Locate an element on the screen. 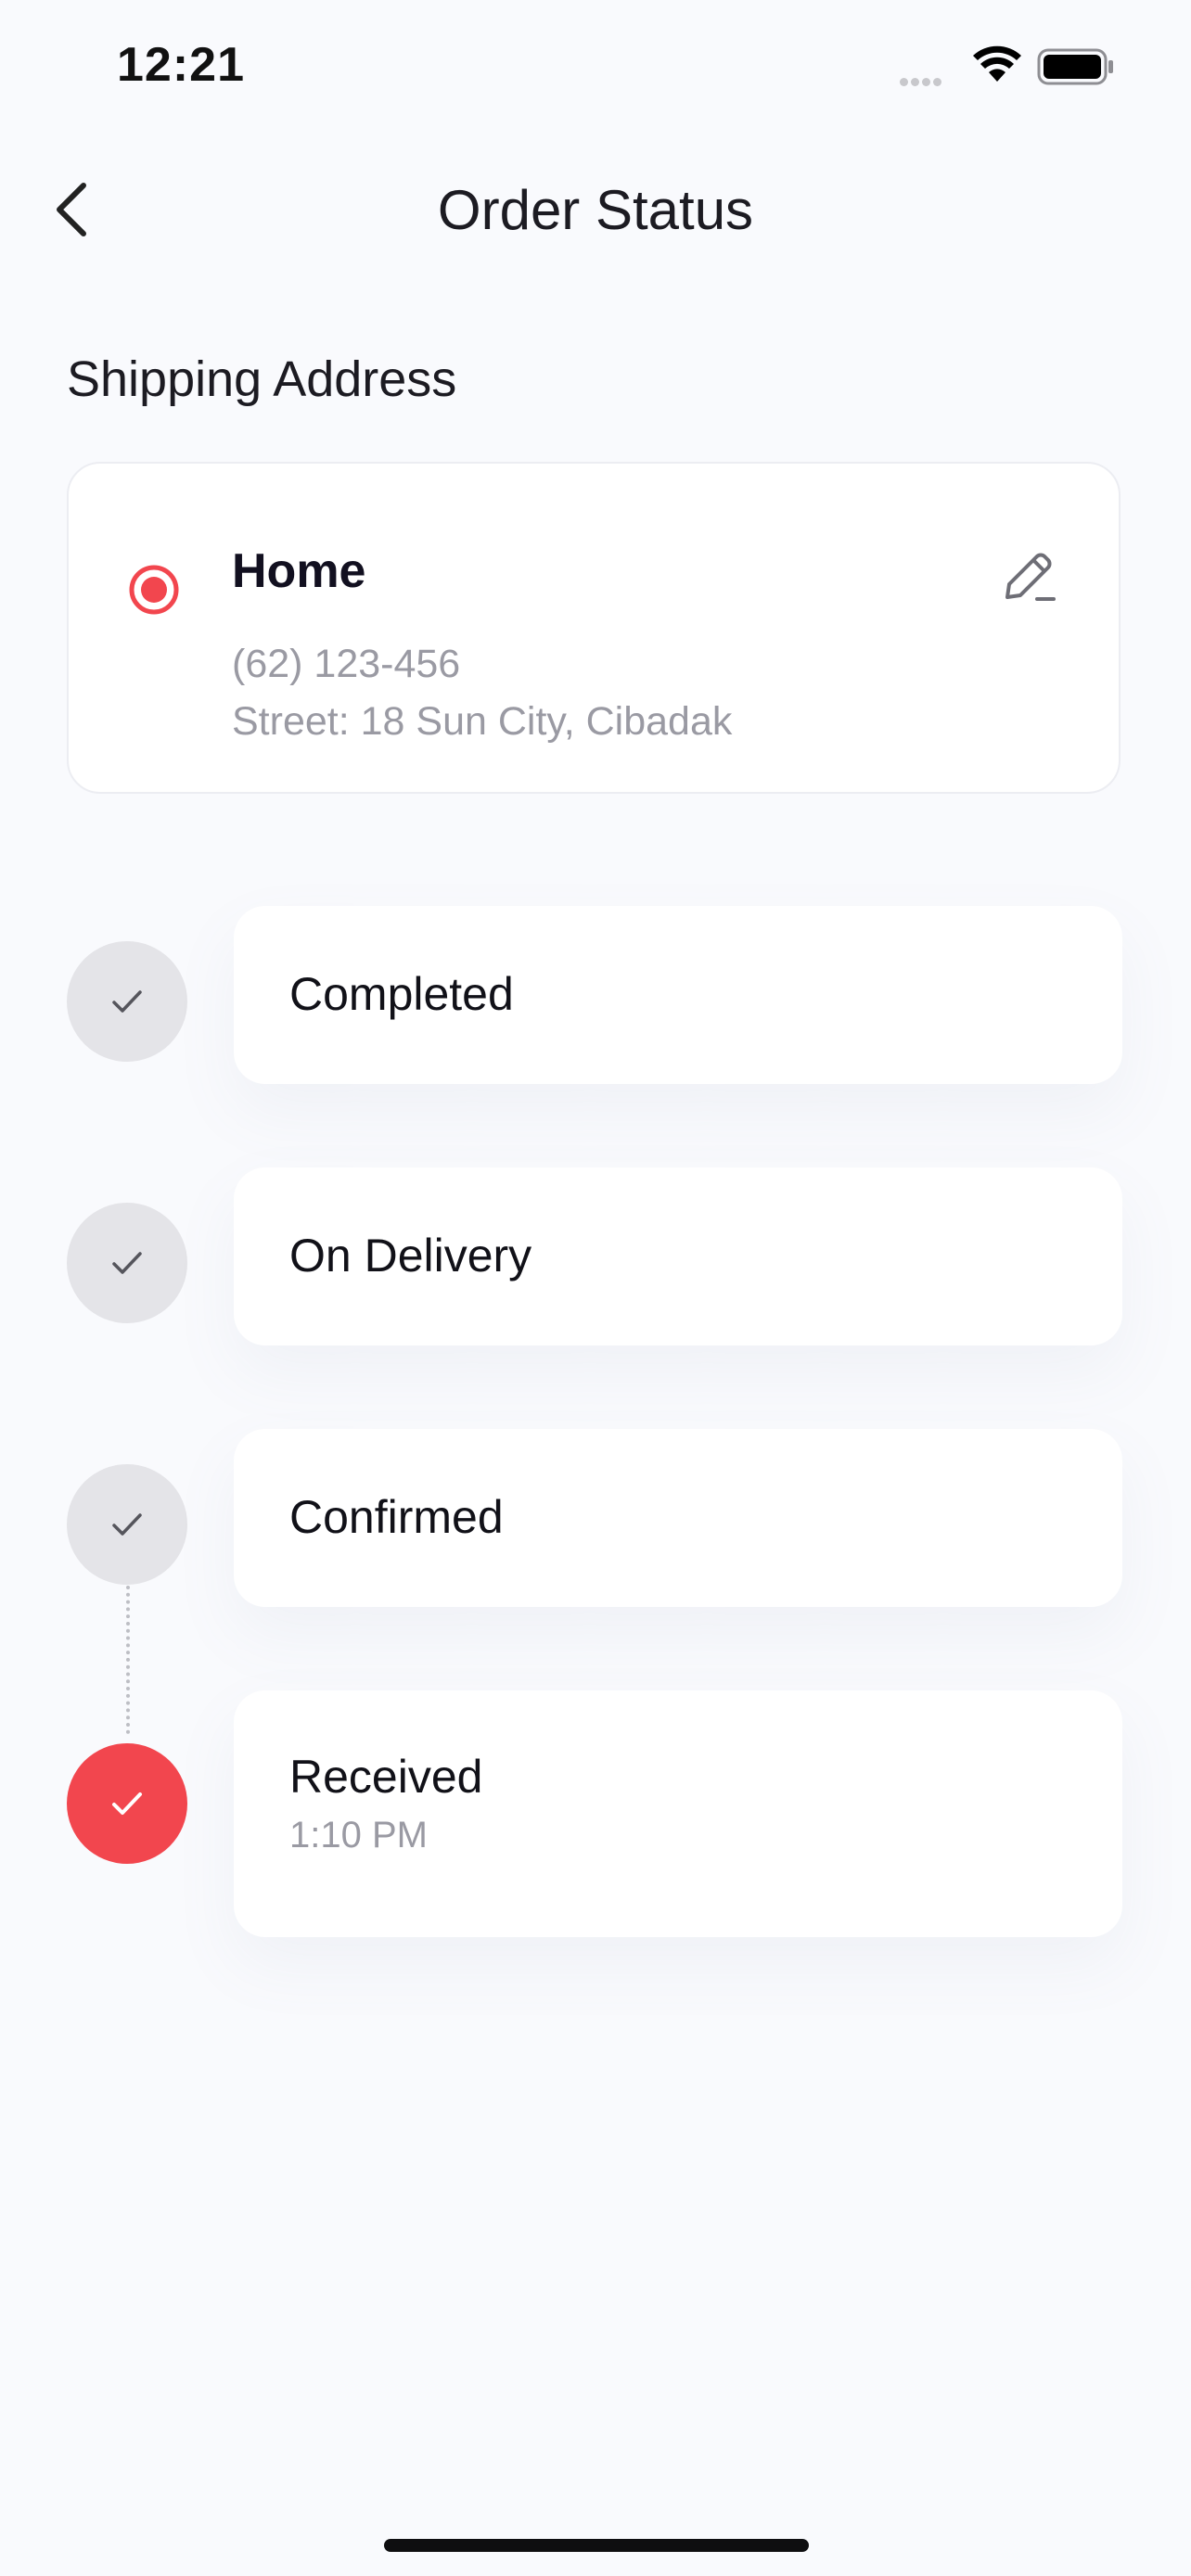  status-time: 1:10 PM is located at coordinates (359, 1835).